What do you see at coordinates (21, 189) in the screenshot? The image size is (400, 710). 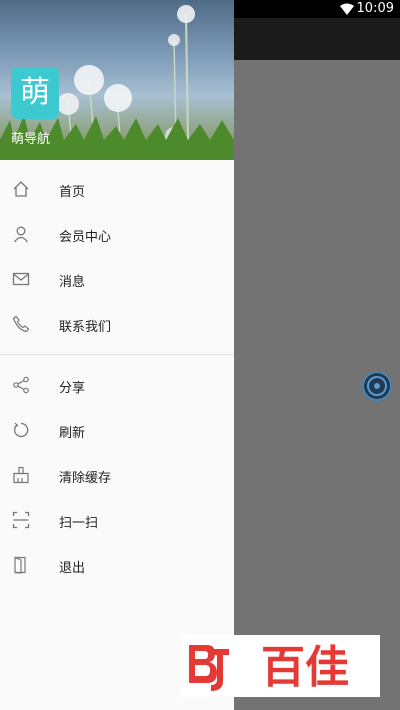 I see `home-icon` at bounding box center [21, 189].